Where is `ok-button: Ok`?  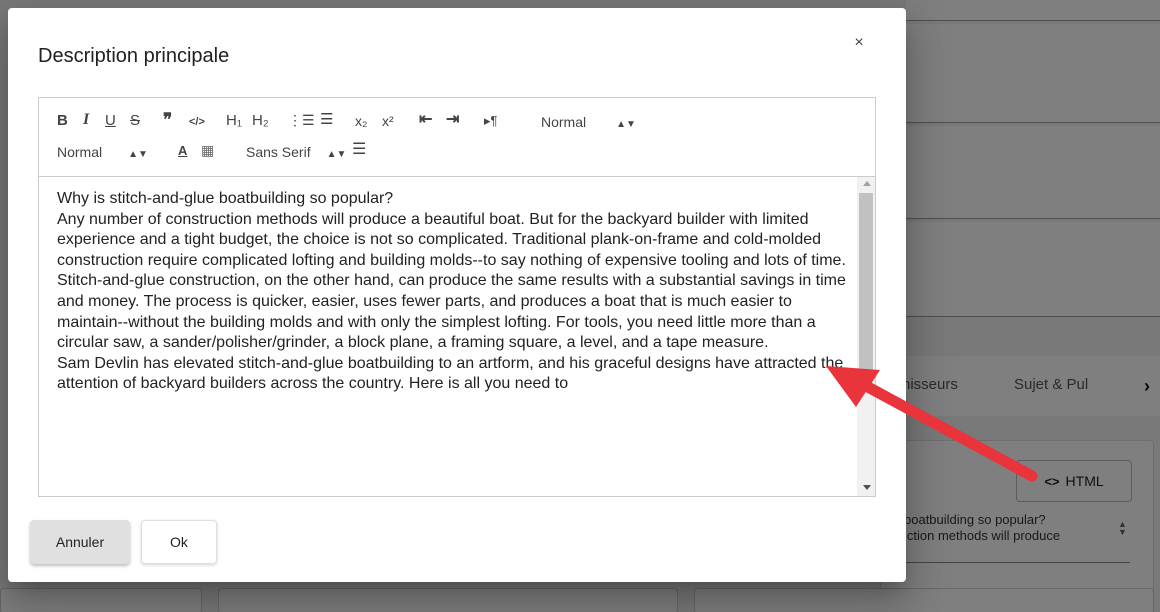
ok-button: Ok is located at coordinates (179, 542).